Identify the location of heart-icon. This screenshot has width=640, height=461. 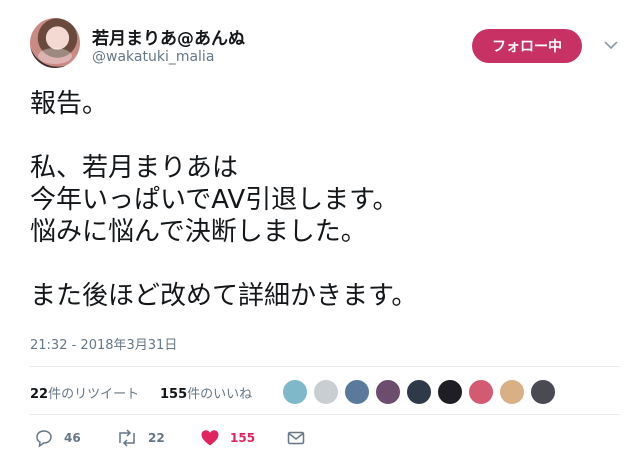
(210, 438).